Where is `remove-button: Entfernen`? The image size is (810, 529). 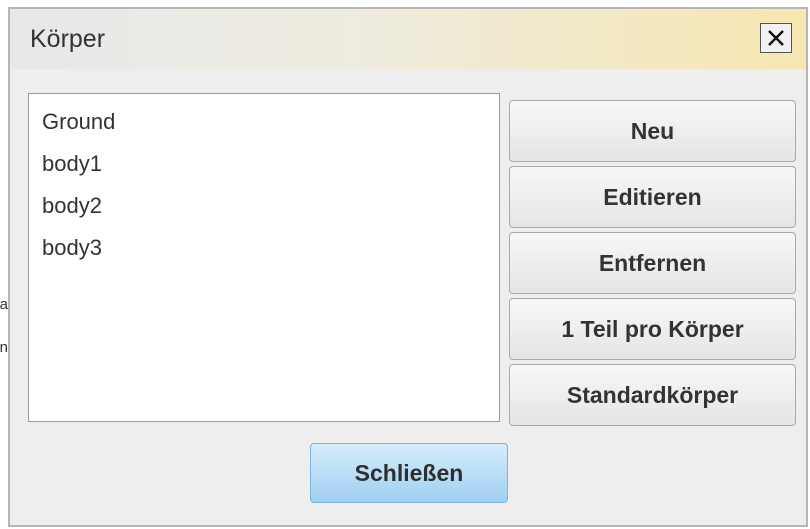
remove-button: Entfernen is located at coordinates (652, 263).